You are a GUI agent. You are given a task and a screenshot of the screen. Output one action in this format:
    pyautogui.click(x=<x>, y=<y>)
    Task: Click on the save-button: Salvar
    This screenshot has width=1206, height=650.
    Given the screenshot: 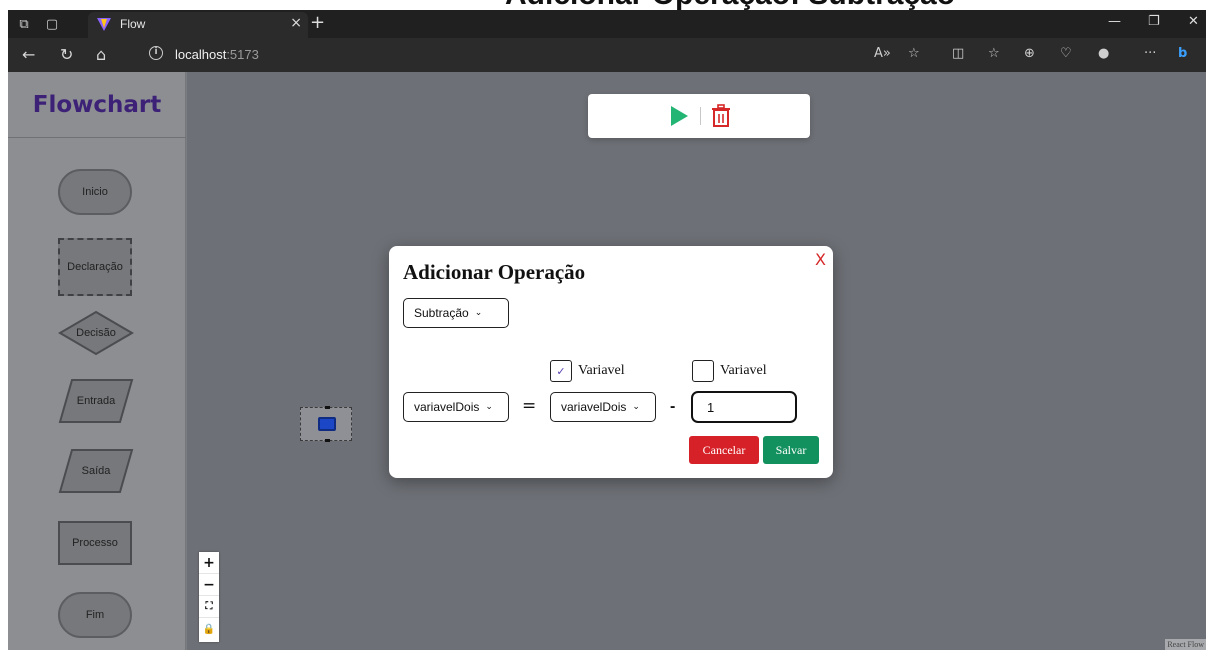 What is the action you would take?
    pyautogui.click(x=791, y=450)
    